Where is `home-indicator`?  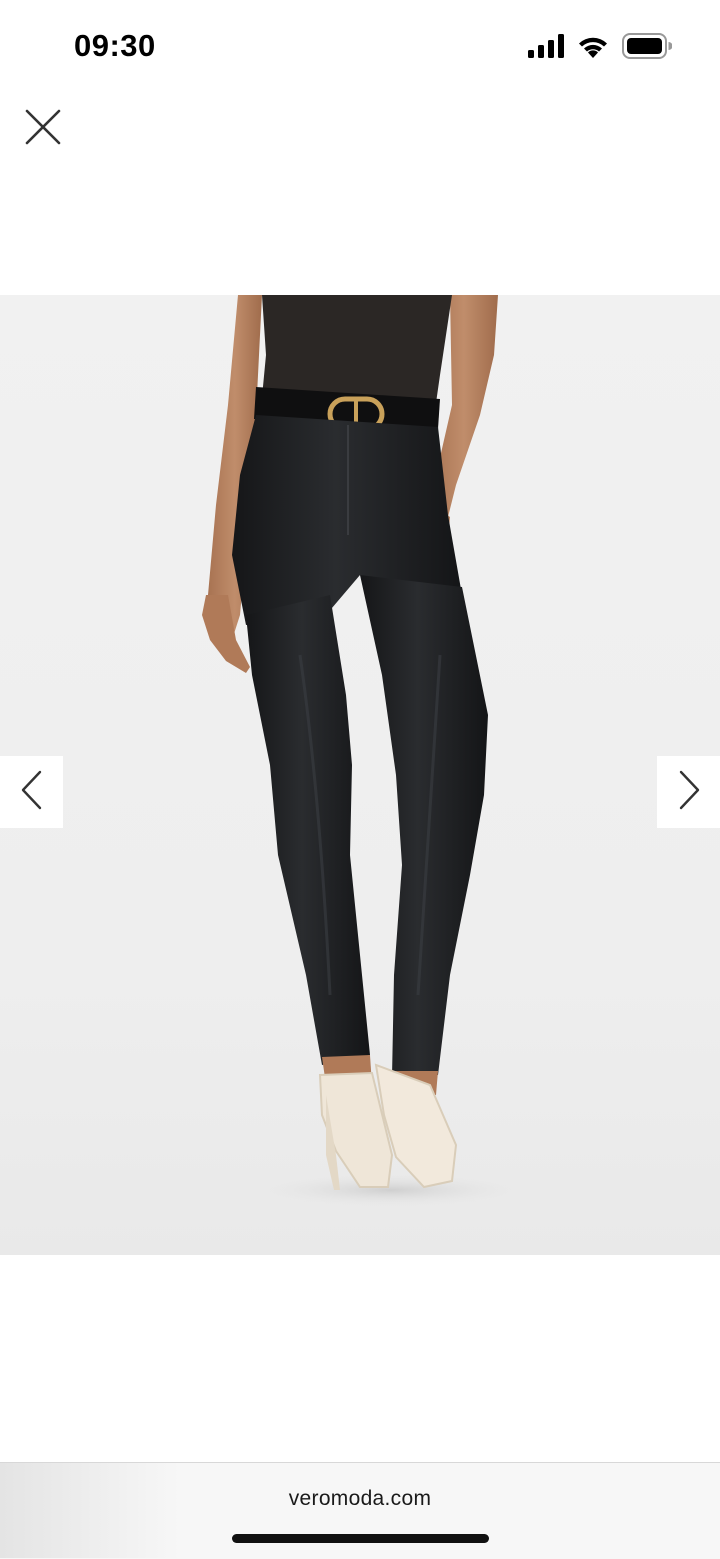
home-indicator is located at coordinates (360, 1538).